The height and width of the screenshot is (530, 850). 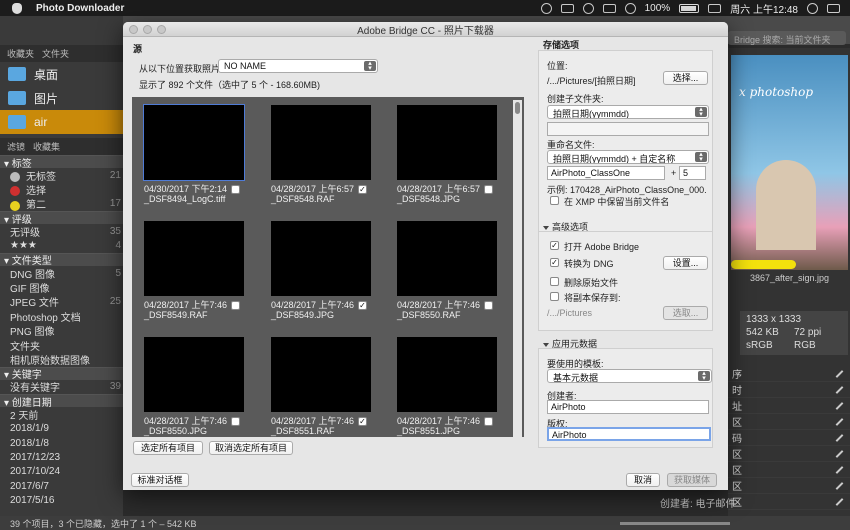 What do you see at coordinates (61, 345) in the screenshot?
I see `filter-row: 文件夹` at bounding box center [61, 345].